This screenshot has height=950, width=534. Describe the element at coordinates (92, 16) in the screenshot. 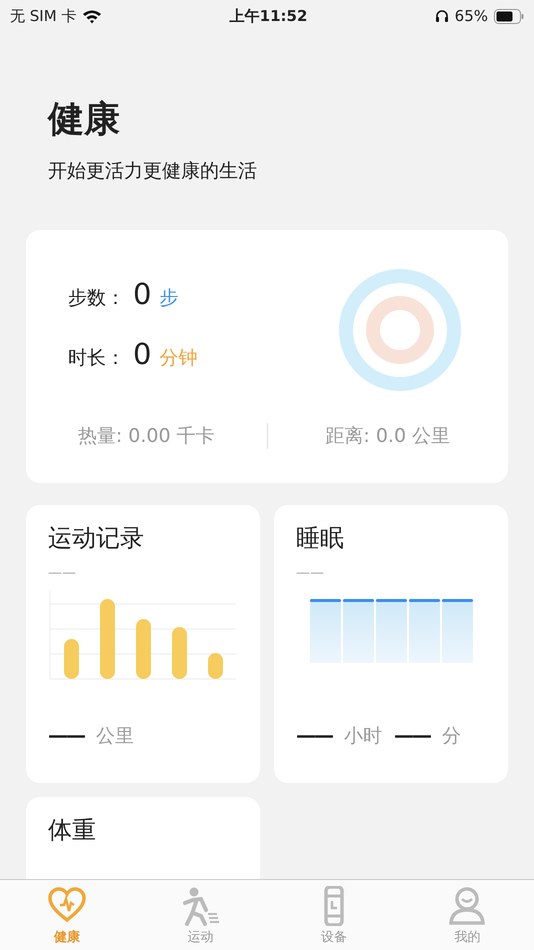

I see `wifi-icon` at that location.